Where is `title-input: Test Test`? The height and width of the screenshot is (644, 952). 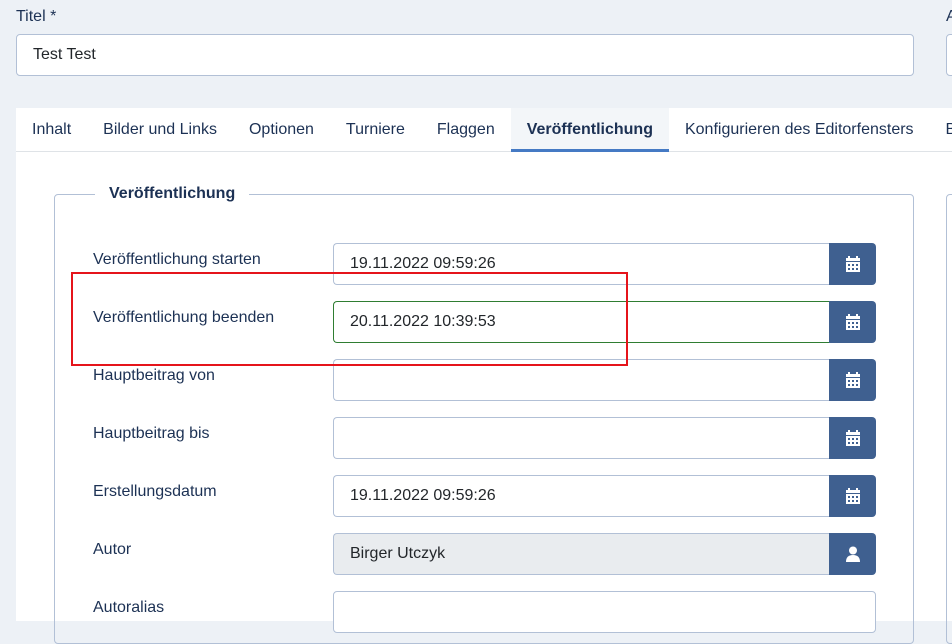 title-input: Test Test is located at coordinates (465, 55).